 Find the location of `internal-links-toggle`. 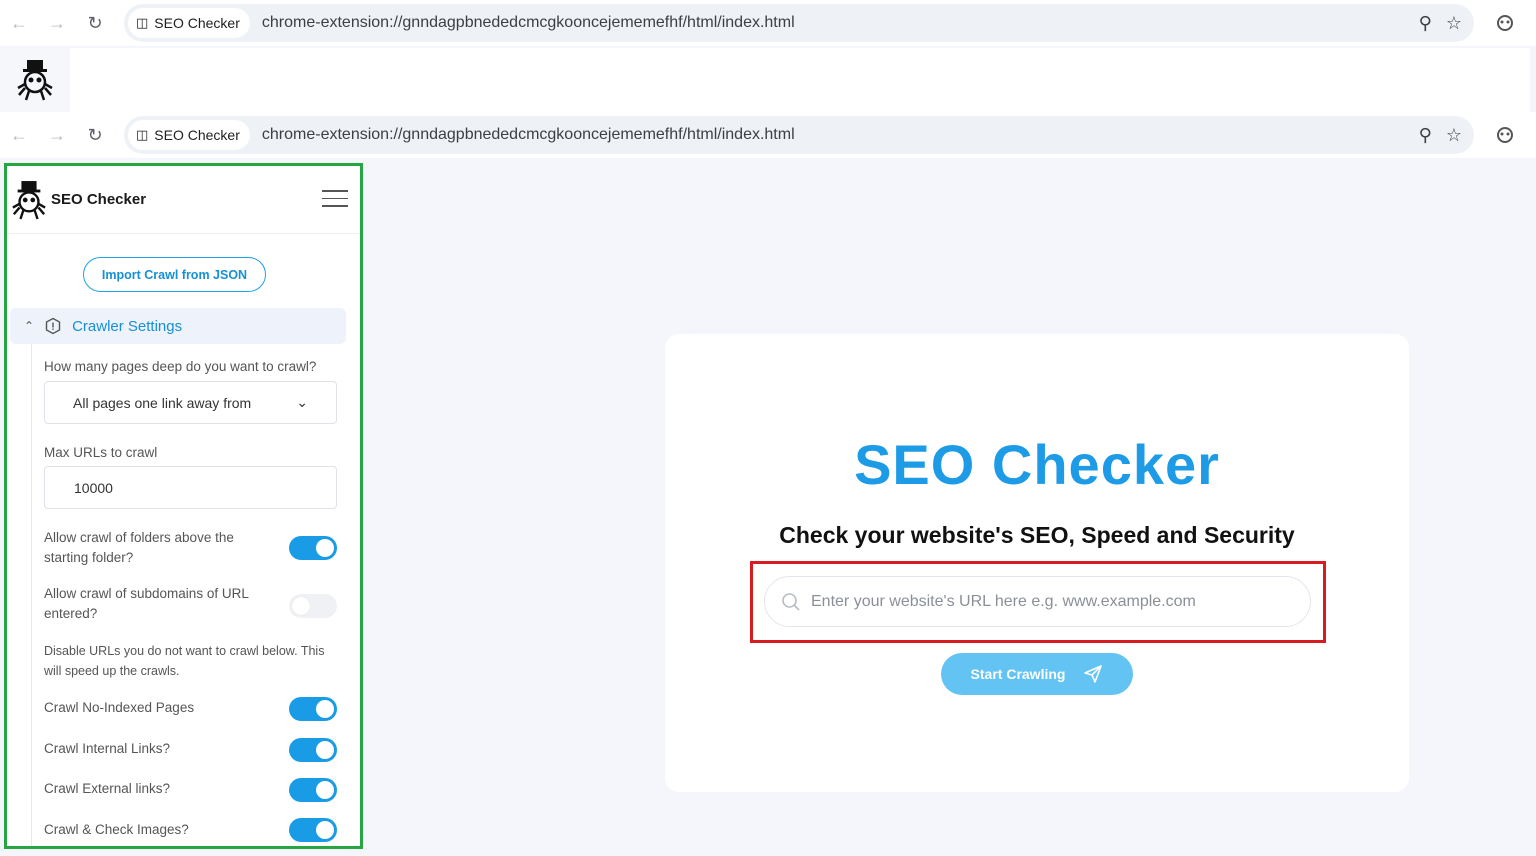

internal-links-toggle is located at coordinates (313, 750).